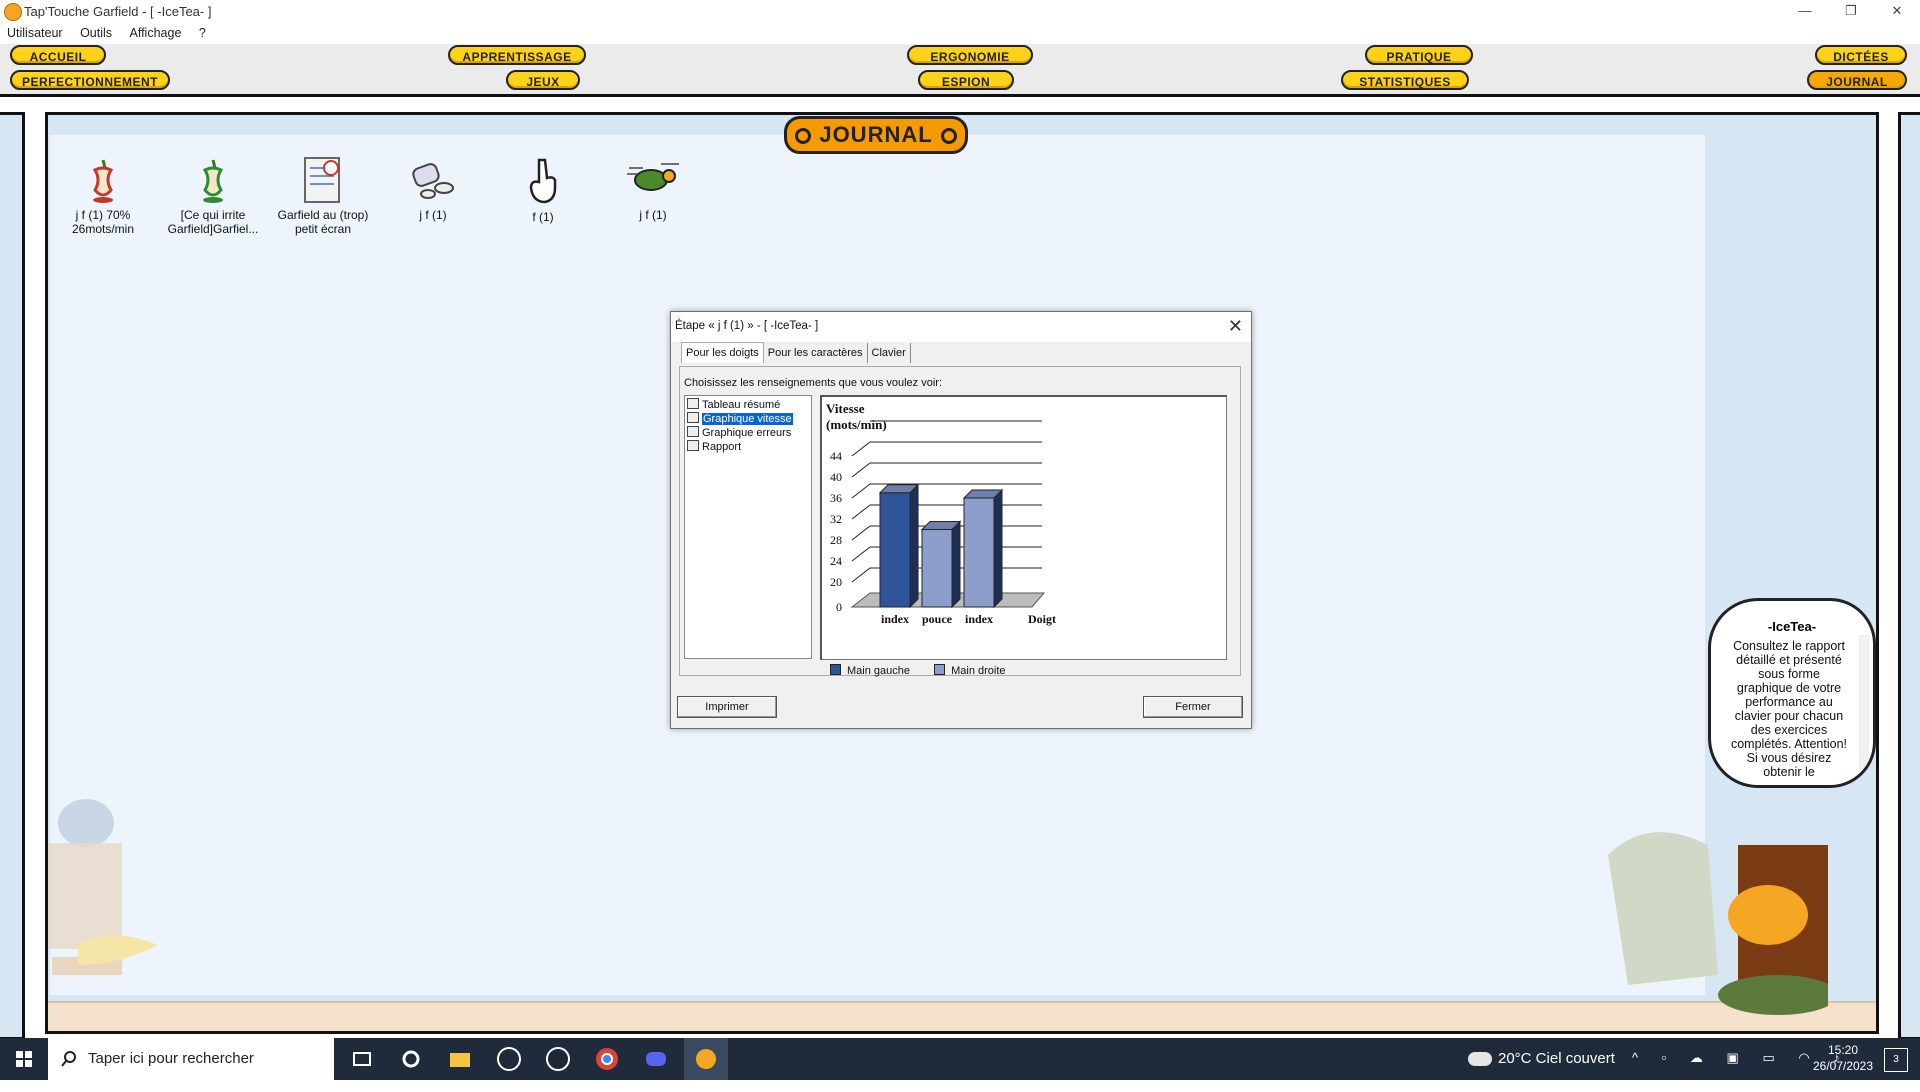  I want to click on fermer-button: Fermer, so click(1193, 707).